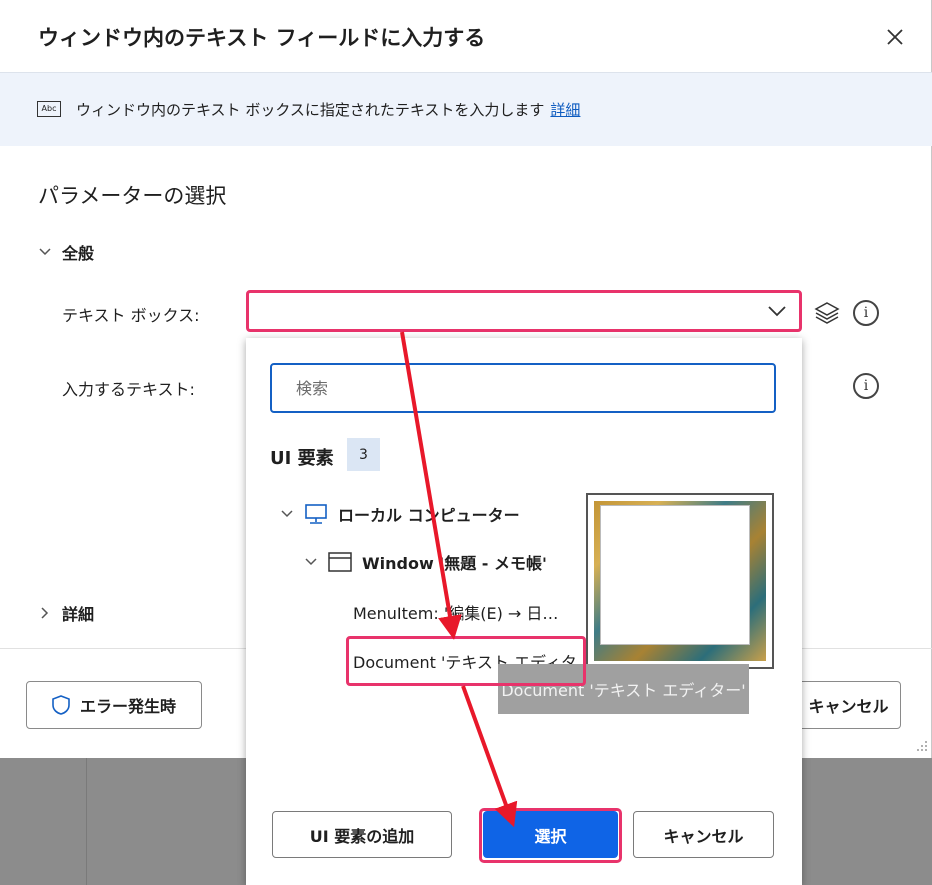  I want to click on info-text: ウィンドウ内のテキスト ボックスに指定されたテキストを入力します, so click(310, 110).